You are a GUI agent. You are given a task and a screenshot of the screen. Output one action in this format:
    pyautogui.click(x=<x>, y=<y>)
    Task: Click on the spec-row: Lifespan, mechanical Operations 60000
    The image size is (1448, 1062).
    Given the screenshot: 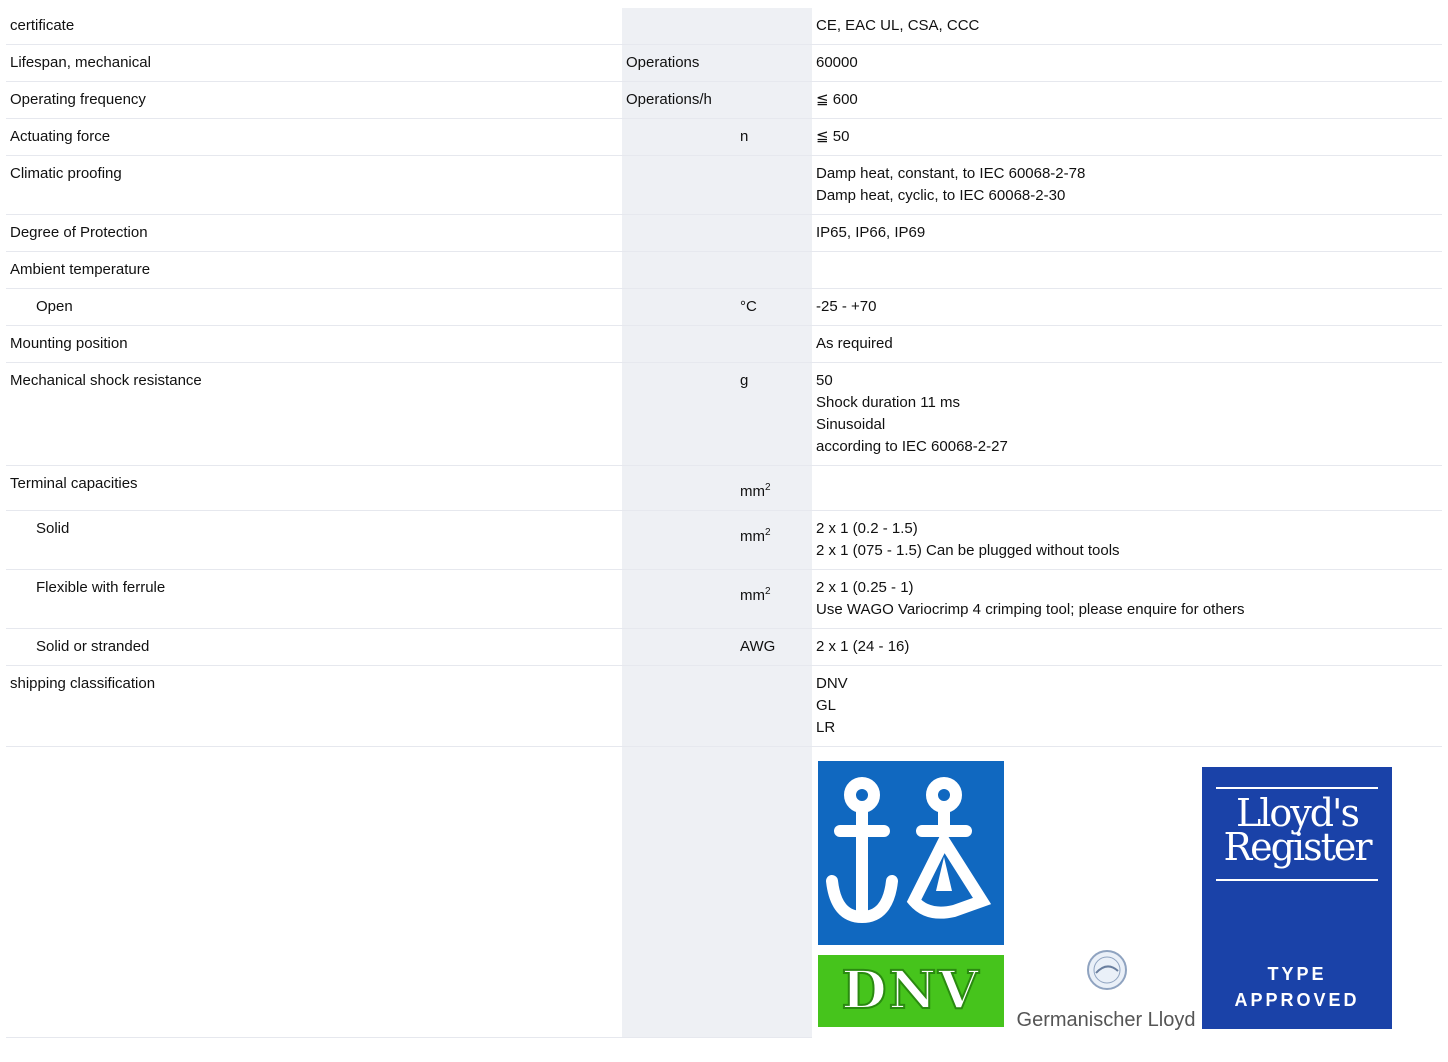 What is the action you would take?
    pyautogui.click(x=724, y=63)
    